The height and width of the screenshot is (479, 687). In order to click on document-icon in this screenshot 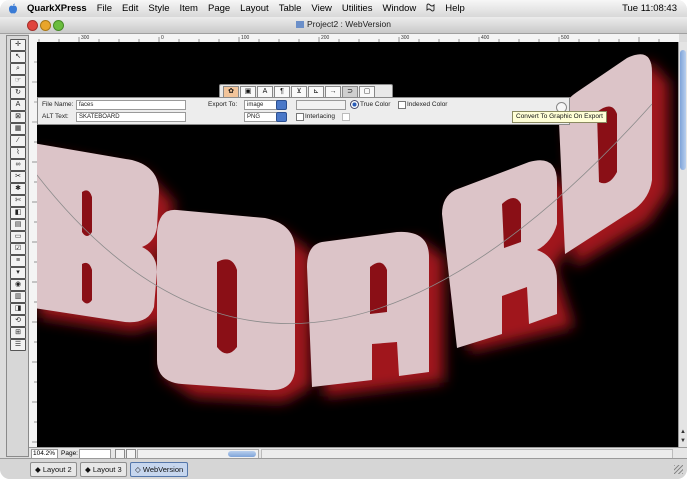, I will do `click(300, 24)`.